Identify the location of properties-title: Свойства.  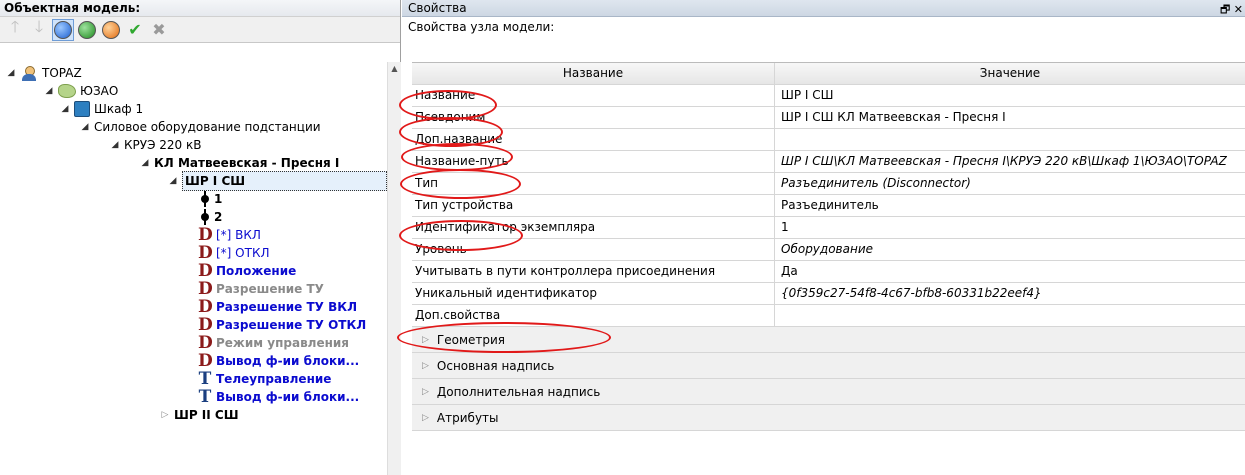
(437, 8).